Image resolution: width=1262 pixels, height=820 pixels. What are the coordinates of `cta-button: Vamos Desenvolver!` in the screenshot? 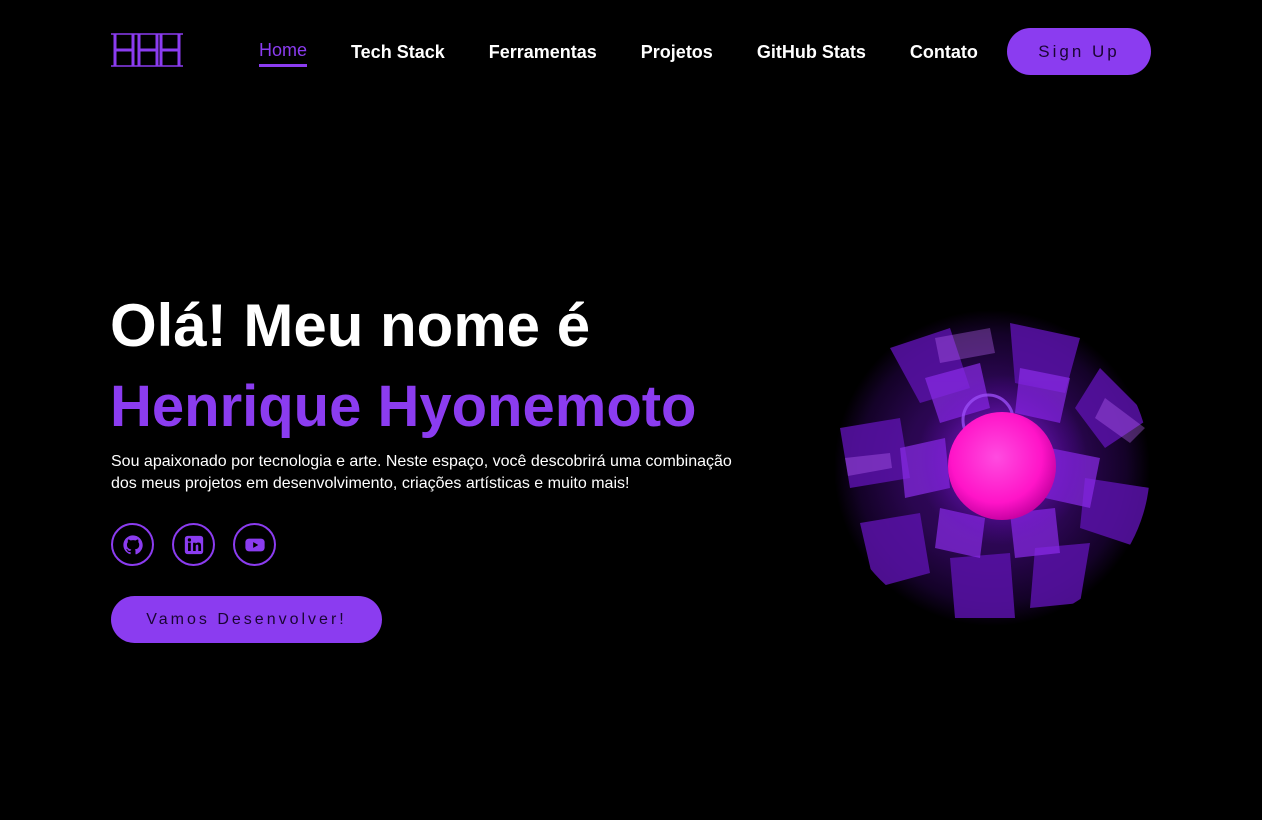 It's located at (246, 619).